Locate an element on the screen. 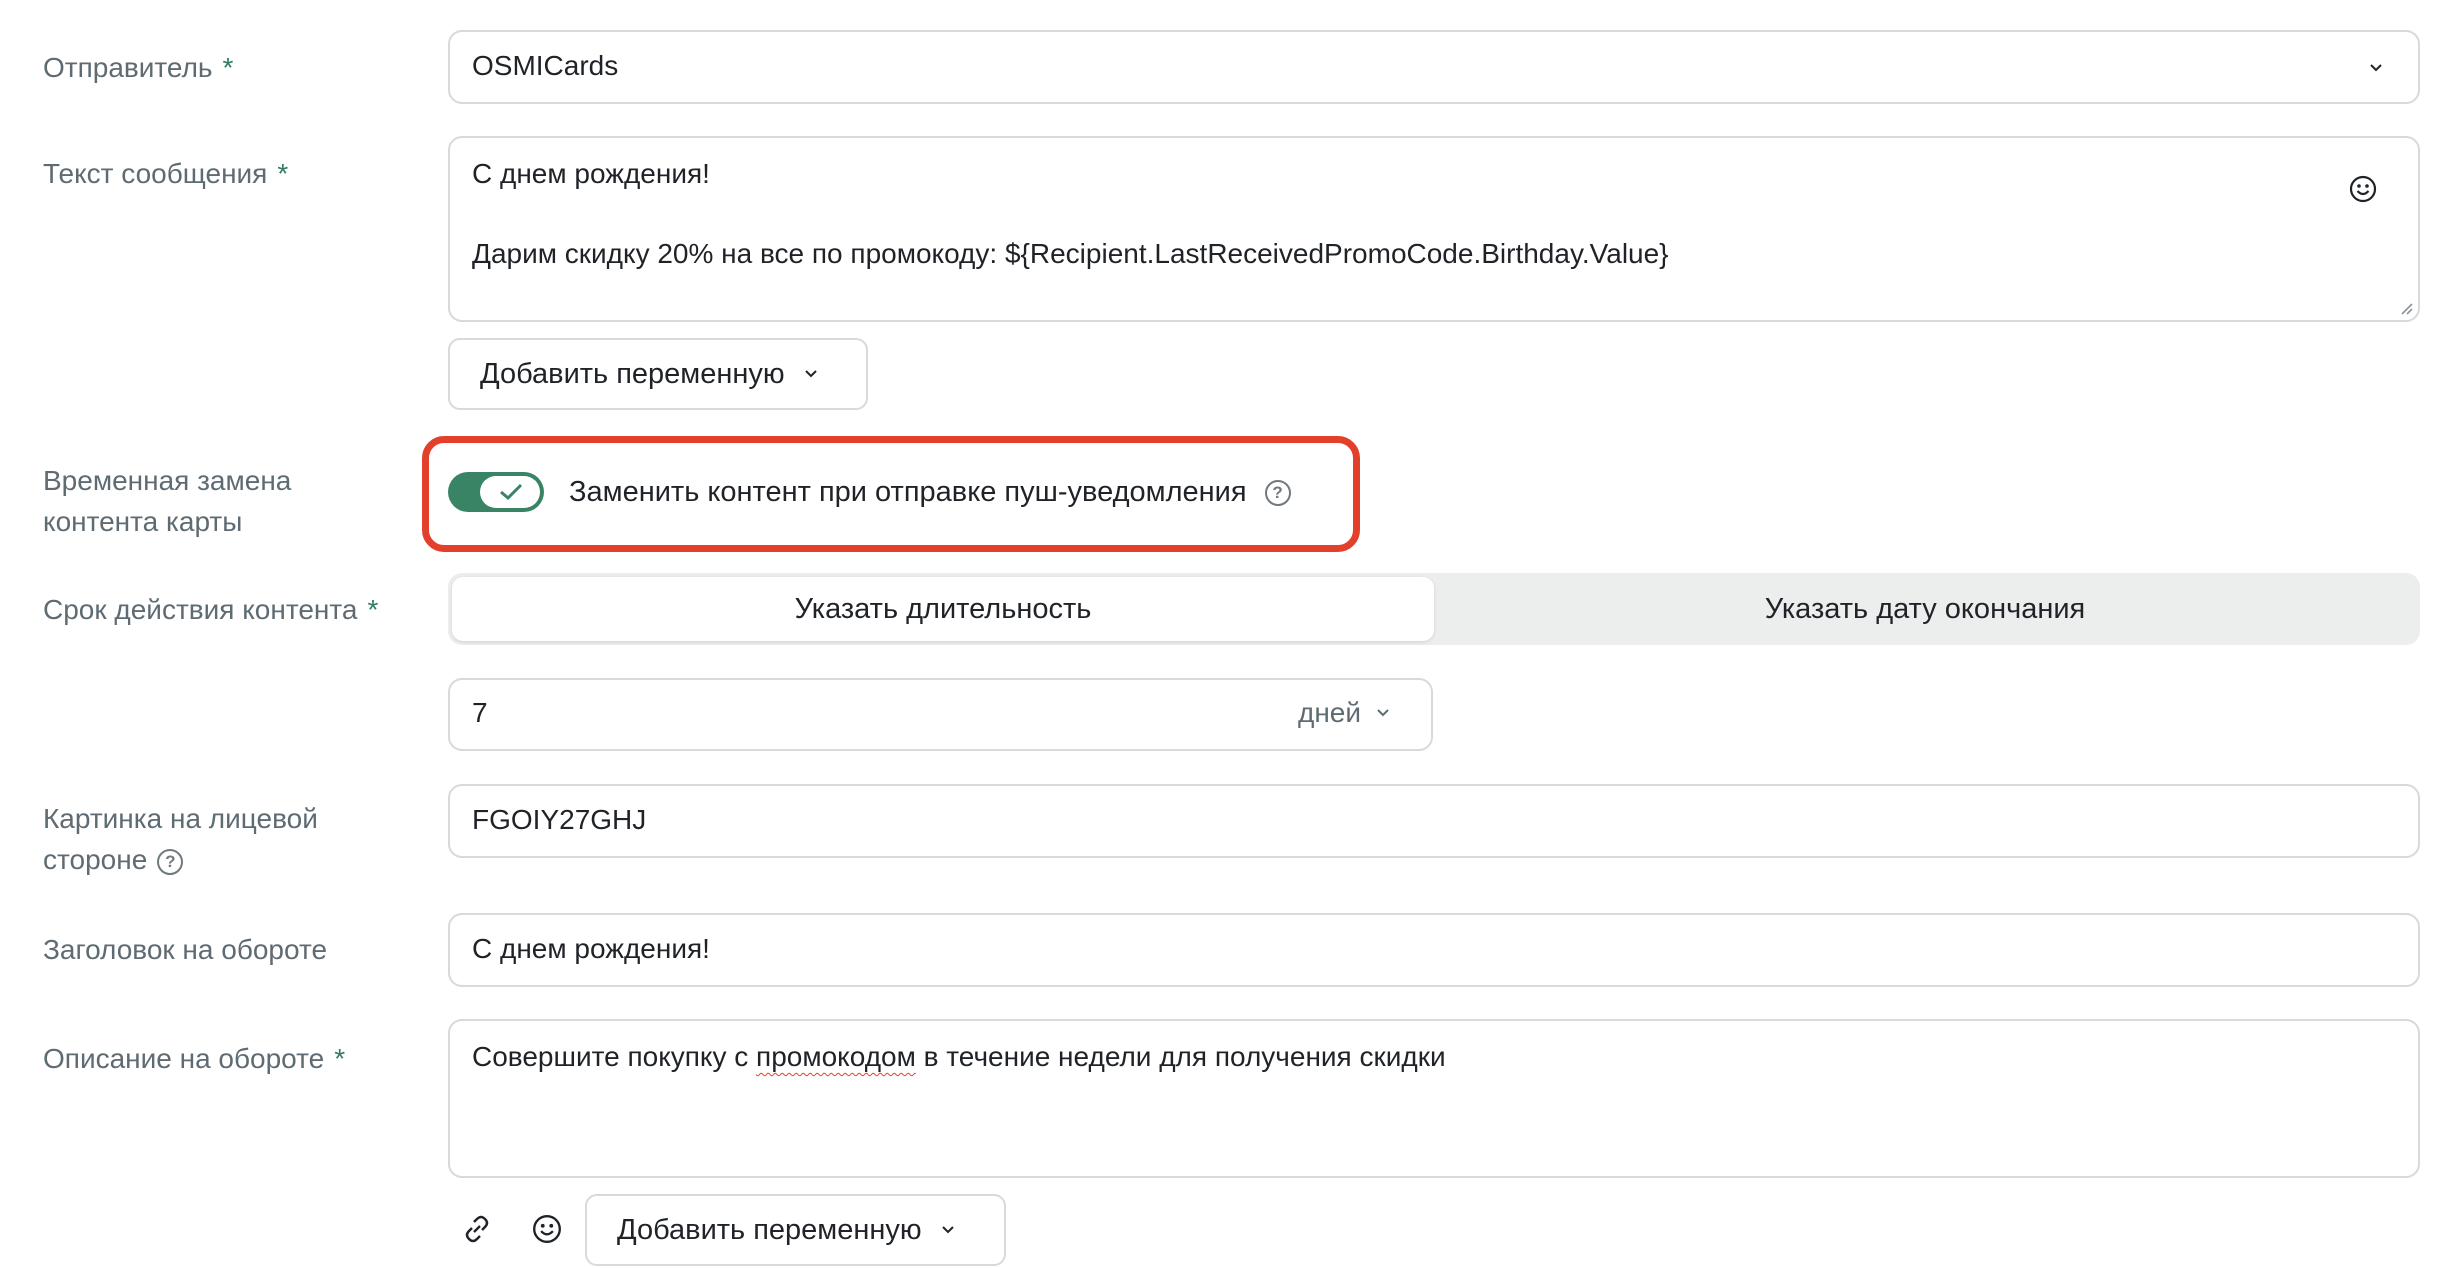  temp-replace-label-line-1: Временная замена is located at coordinates (167, 480).